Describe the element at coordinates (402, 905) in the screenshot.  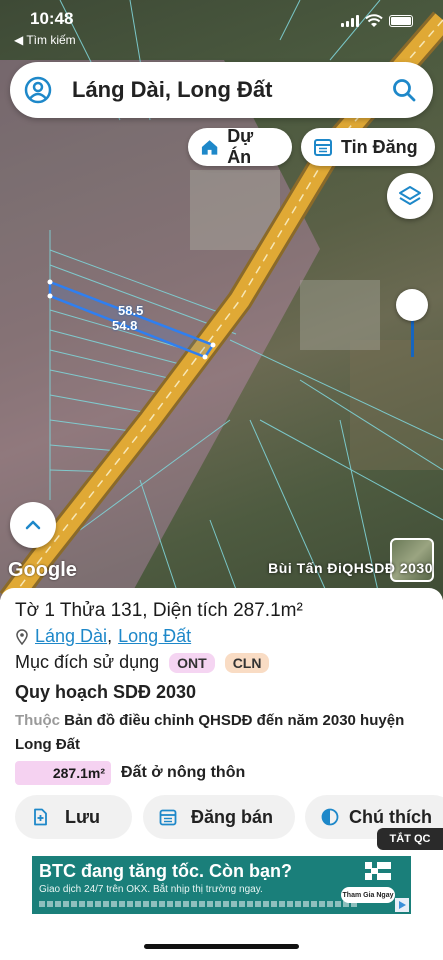
I see `ad-choices-icon` at that location.